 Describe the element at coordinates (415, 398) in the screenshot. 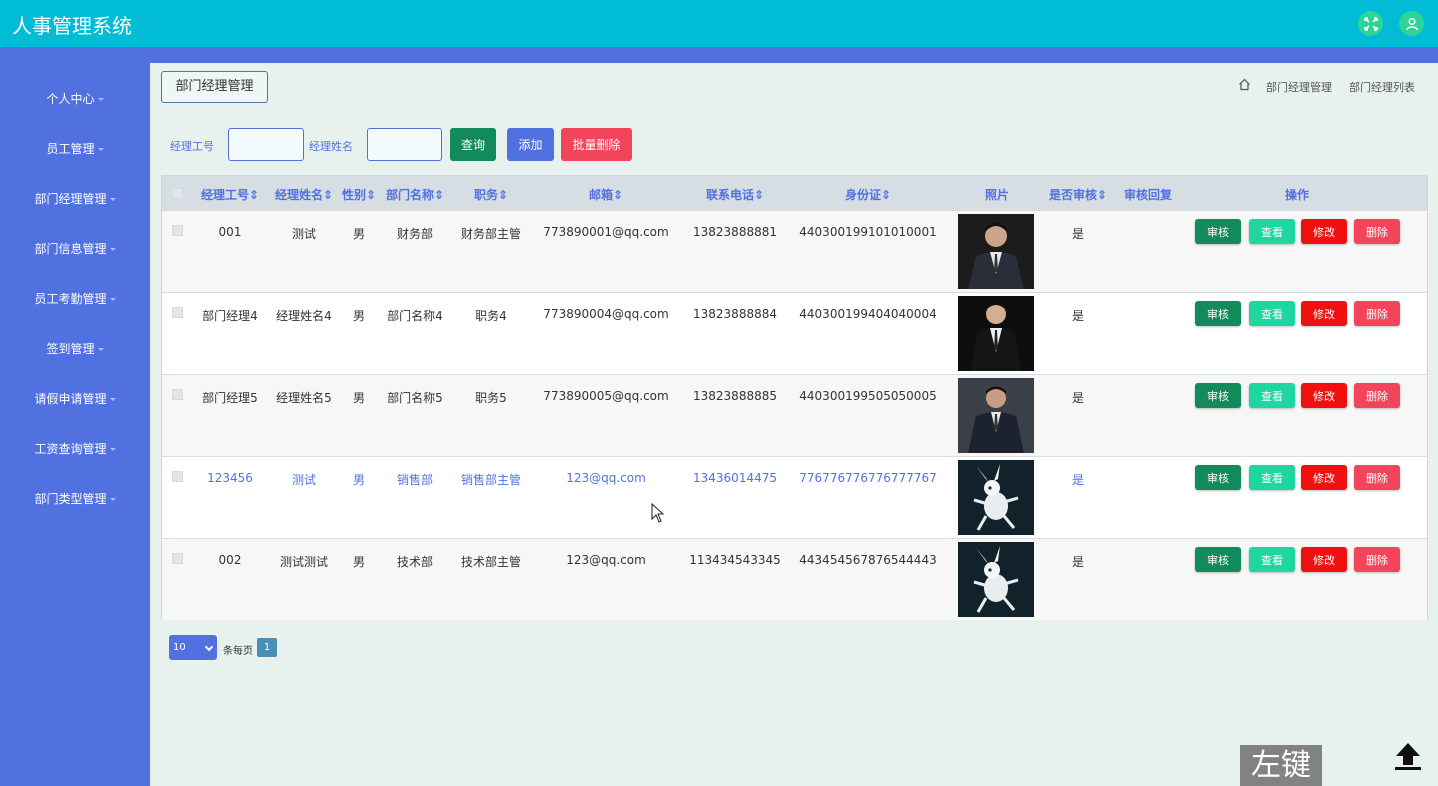

I see `cell-dept: 部门名称5` at that location.